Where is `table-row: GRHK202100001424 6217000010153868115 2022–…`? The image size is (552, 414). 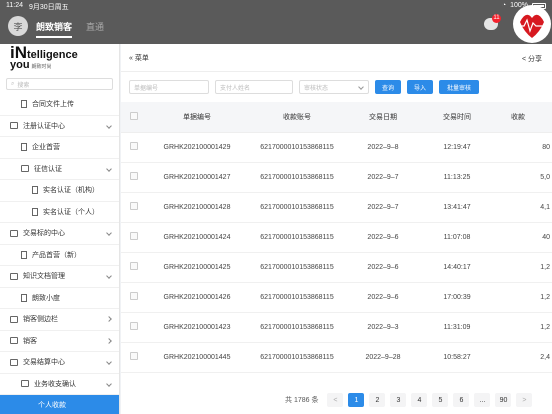
table-row: GRHK202100001424 6217000010153868115 2022–… is located at coordinates (336, 237).